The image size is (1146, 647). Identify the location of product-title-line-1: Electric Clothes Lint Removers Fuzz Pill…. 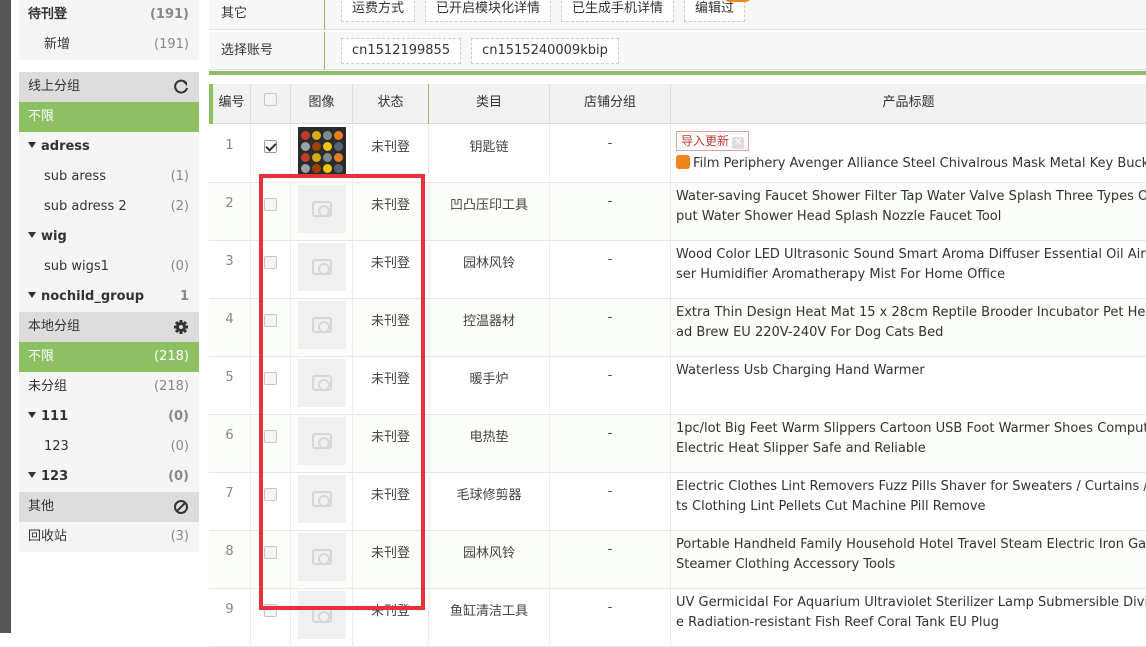
(911, 487).